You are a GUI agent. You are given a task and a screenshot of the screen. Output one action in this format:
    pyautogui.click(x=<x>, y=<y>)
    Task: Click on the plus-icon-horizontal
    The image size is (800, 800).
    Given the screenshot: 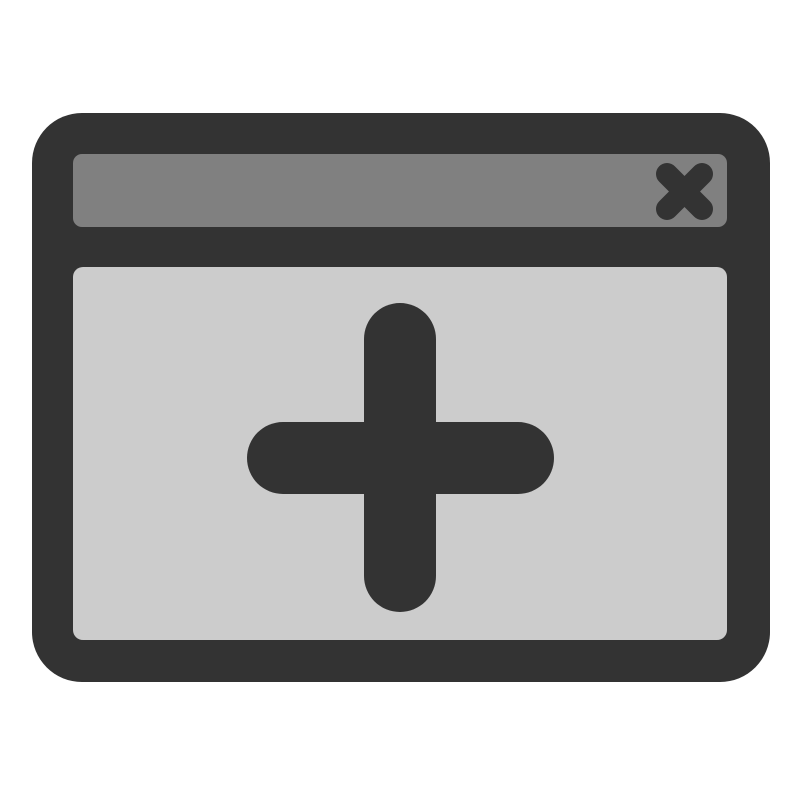 What is the action you would take?
    pyautogui.click(x=400, y=458)
    